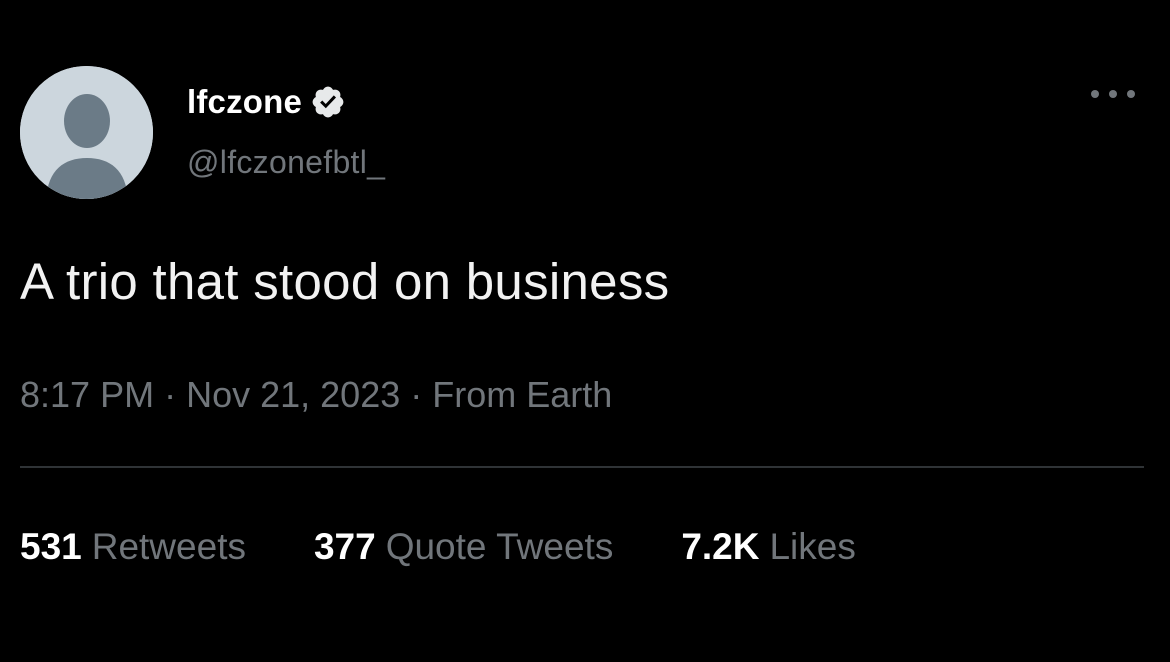 The width and height of the screenshot is (1170, 662). I want to click on display-name: lfczone, so click(244, 102).